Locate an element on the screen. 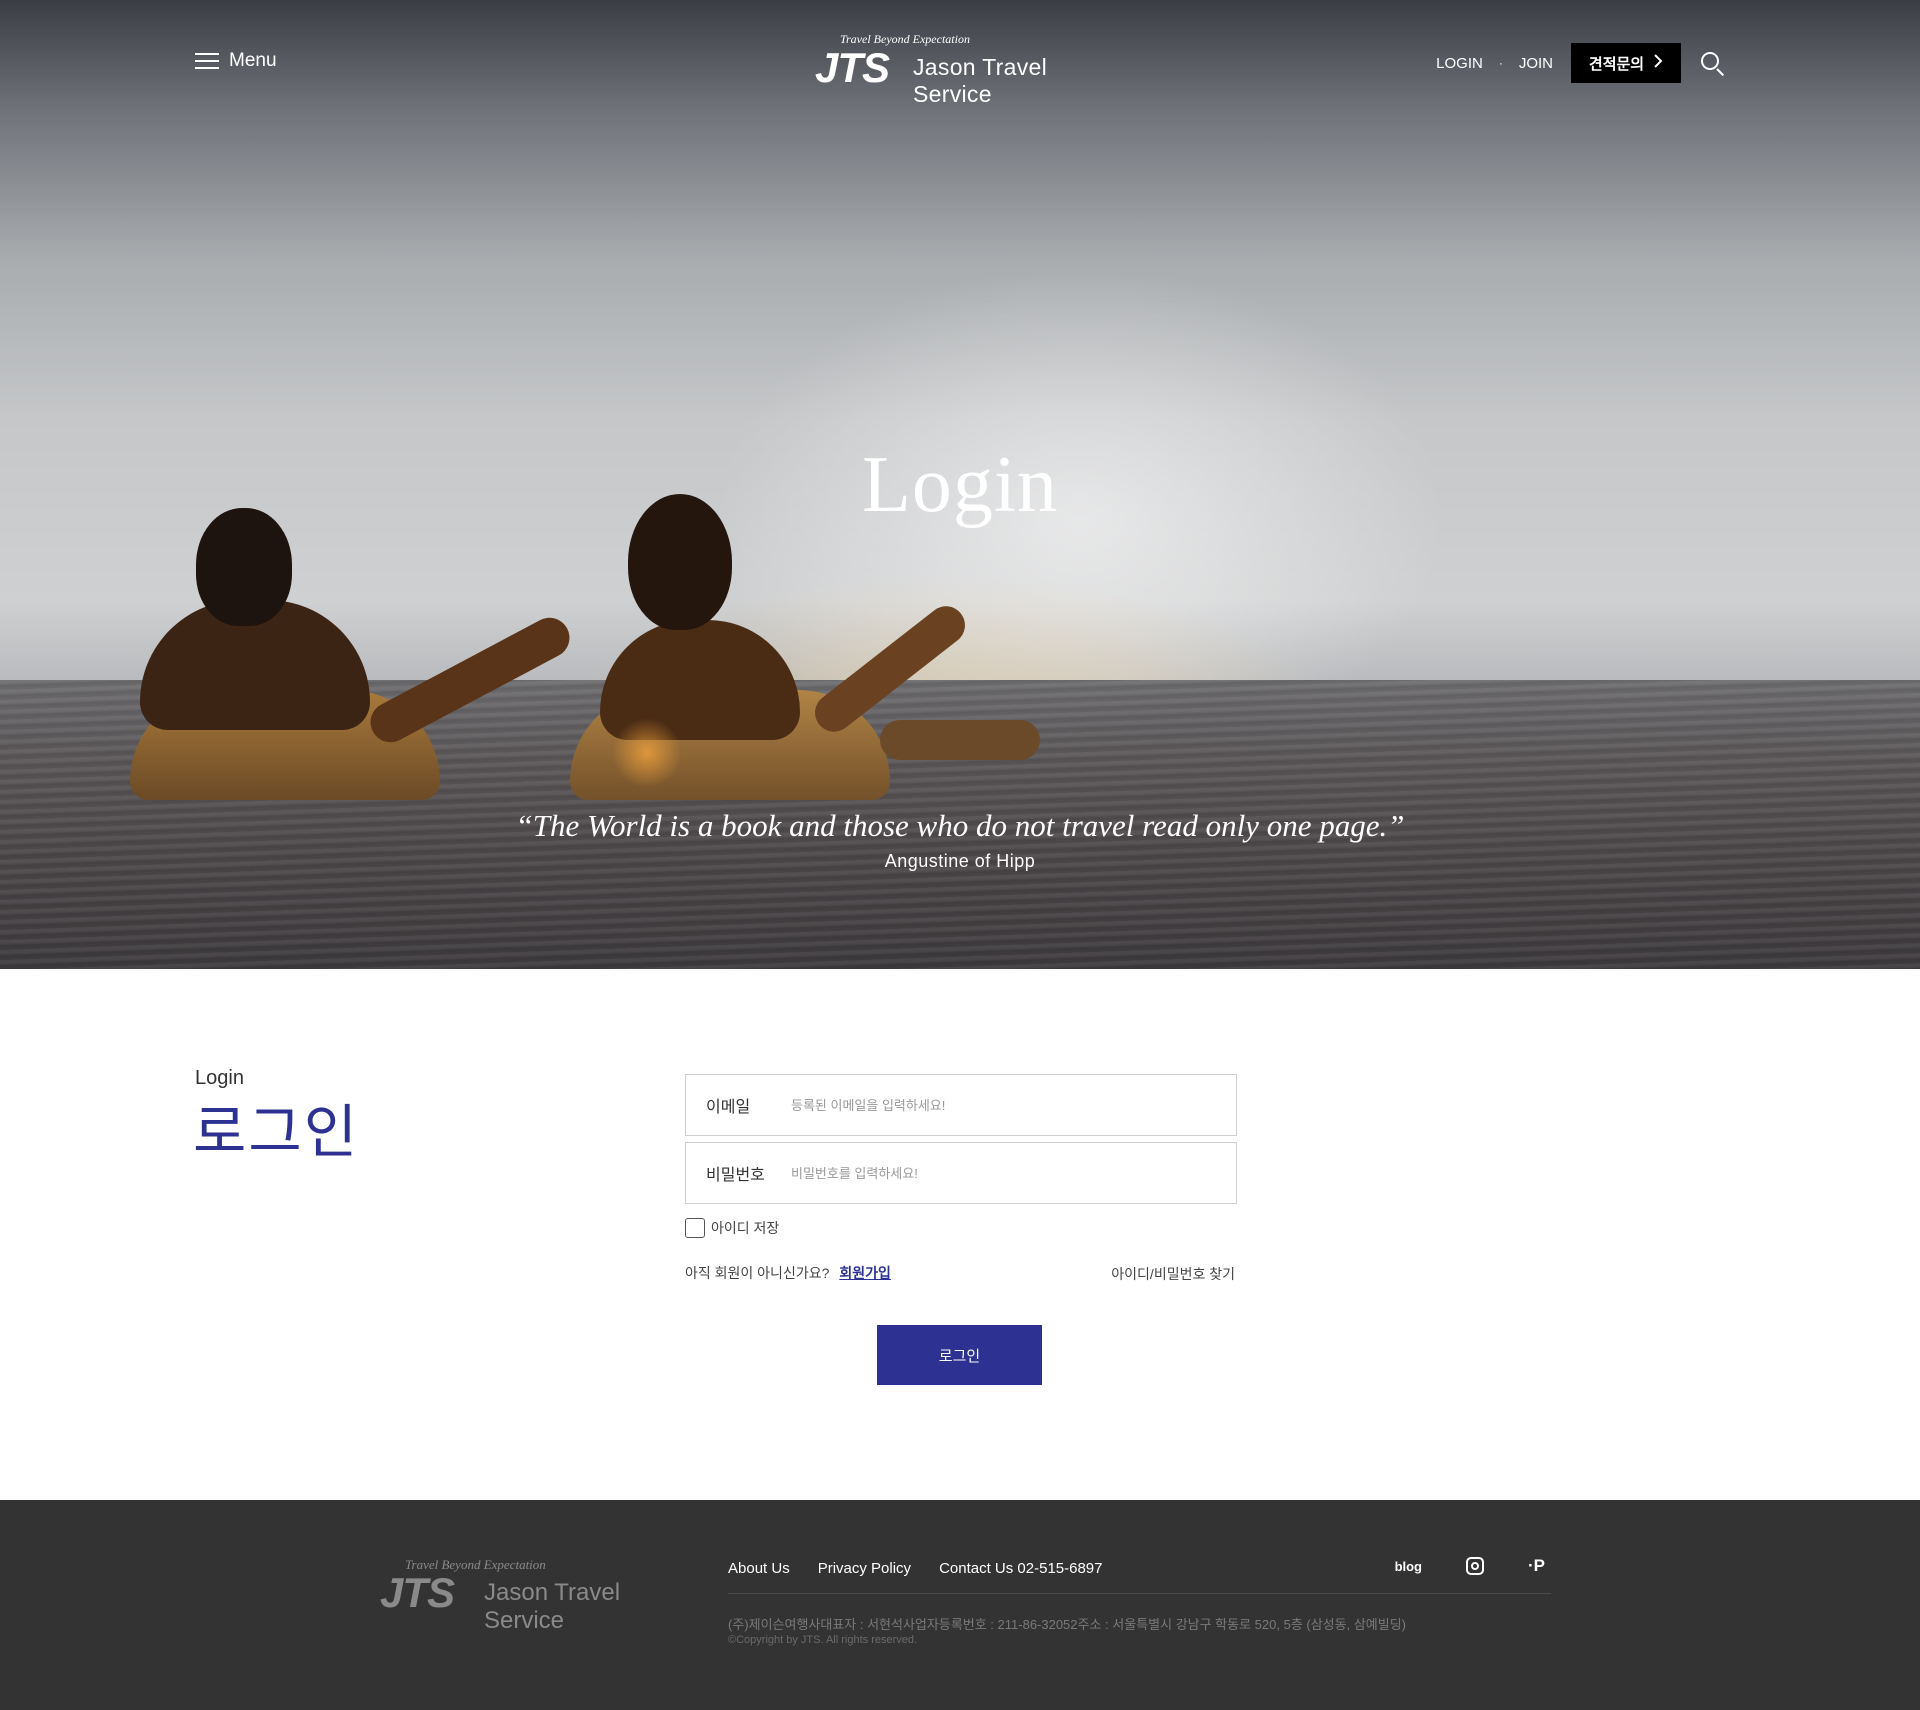 The width and height of the screenshot is (1920, 1710). blog-icon: blog is located at coordinates (1408, 1566).